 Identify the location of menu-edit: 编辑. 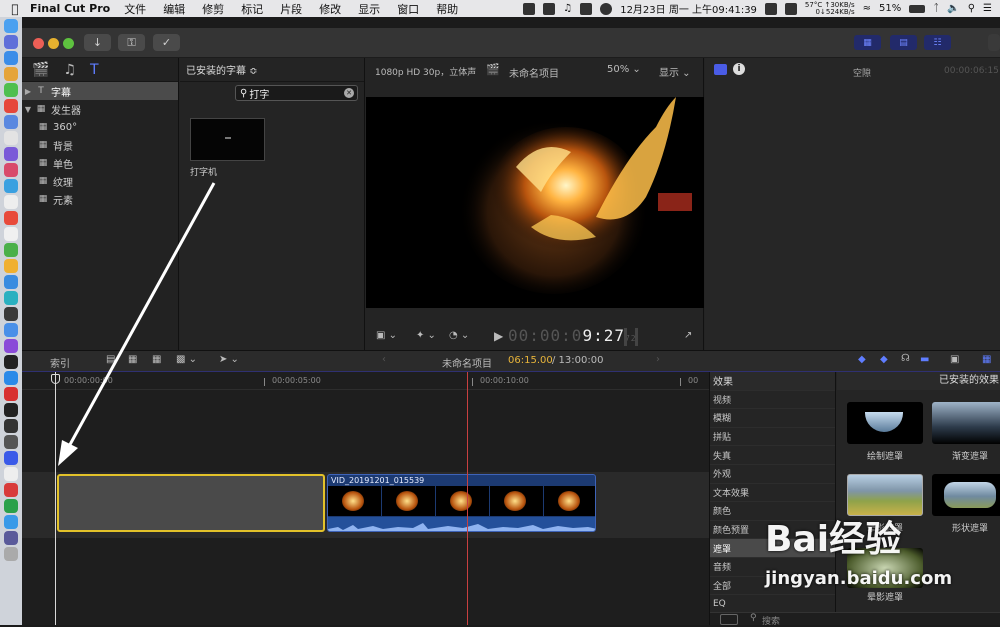
(174, 9).